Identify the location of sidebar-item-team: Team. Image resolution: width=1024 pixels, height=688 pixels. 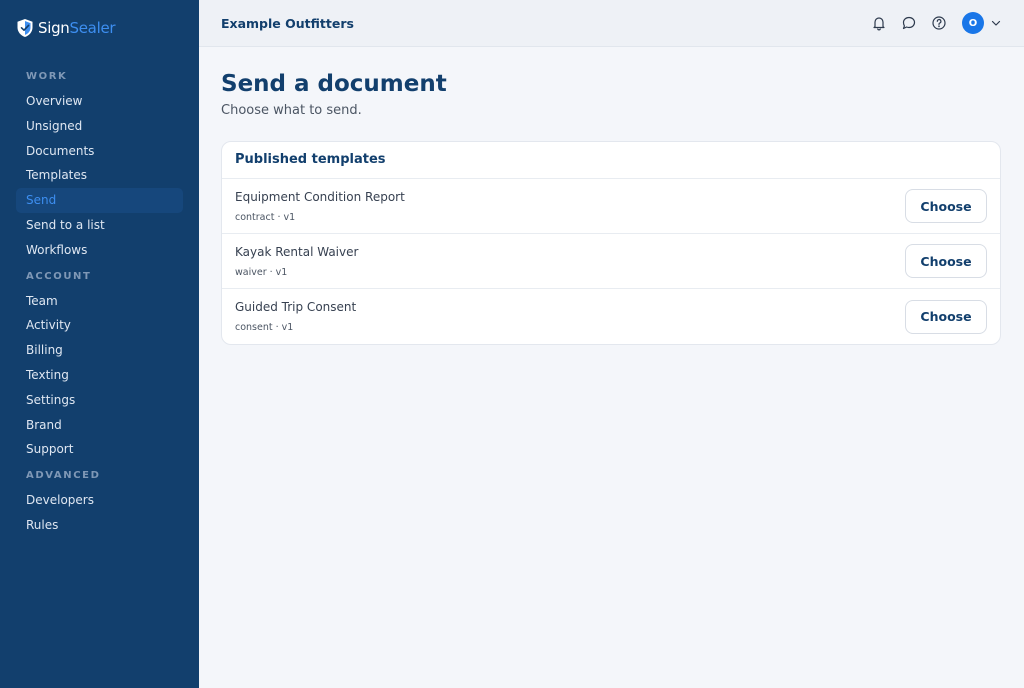
(99, 301).